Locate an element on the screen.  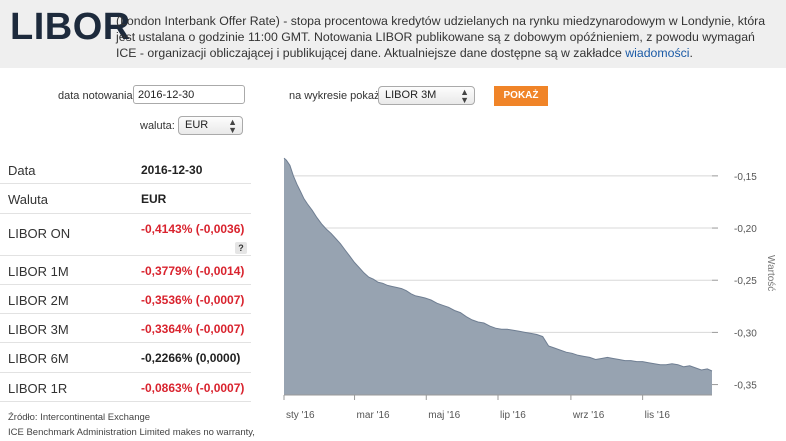
description-end: . is located at coordinates (691, 53).